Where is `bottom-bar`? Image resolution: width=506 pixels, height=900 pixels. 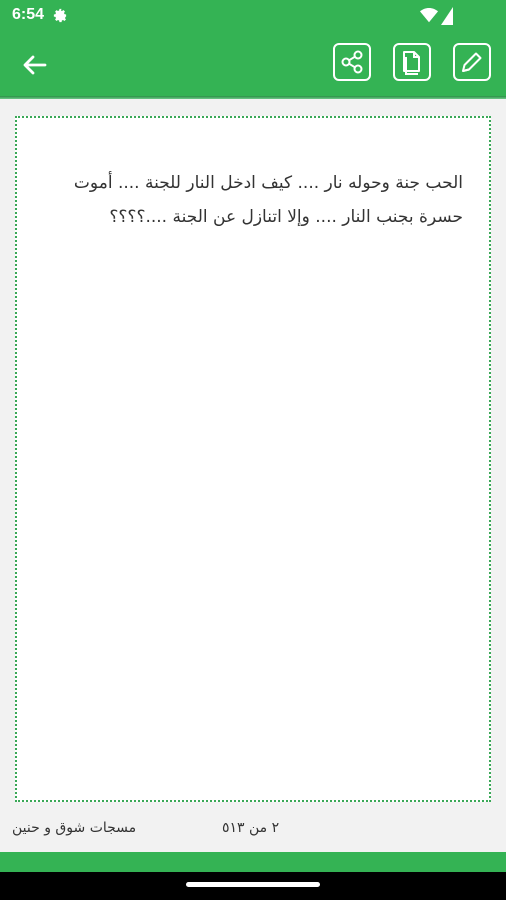
bottom-bar is located at coordinates (253, 862).